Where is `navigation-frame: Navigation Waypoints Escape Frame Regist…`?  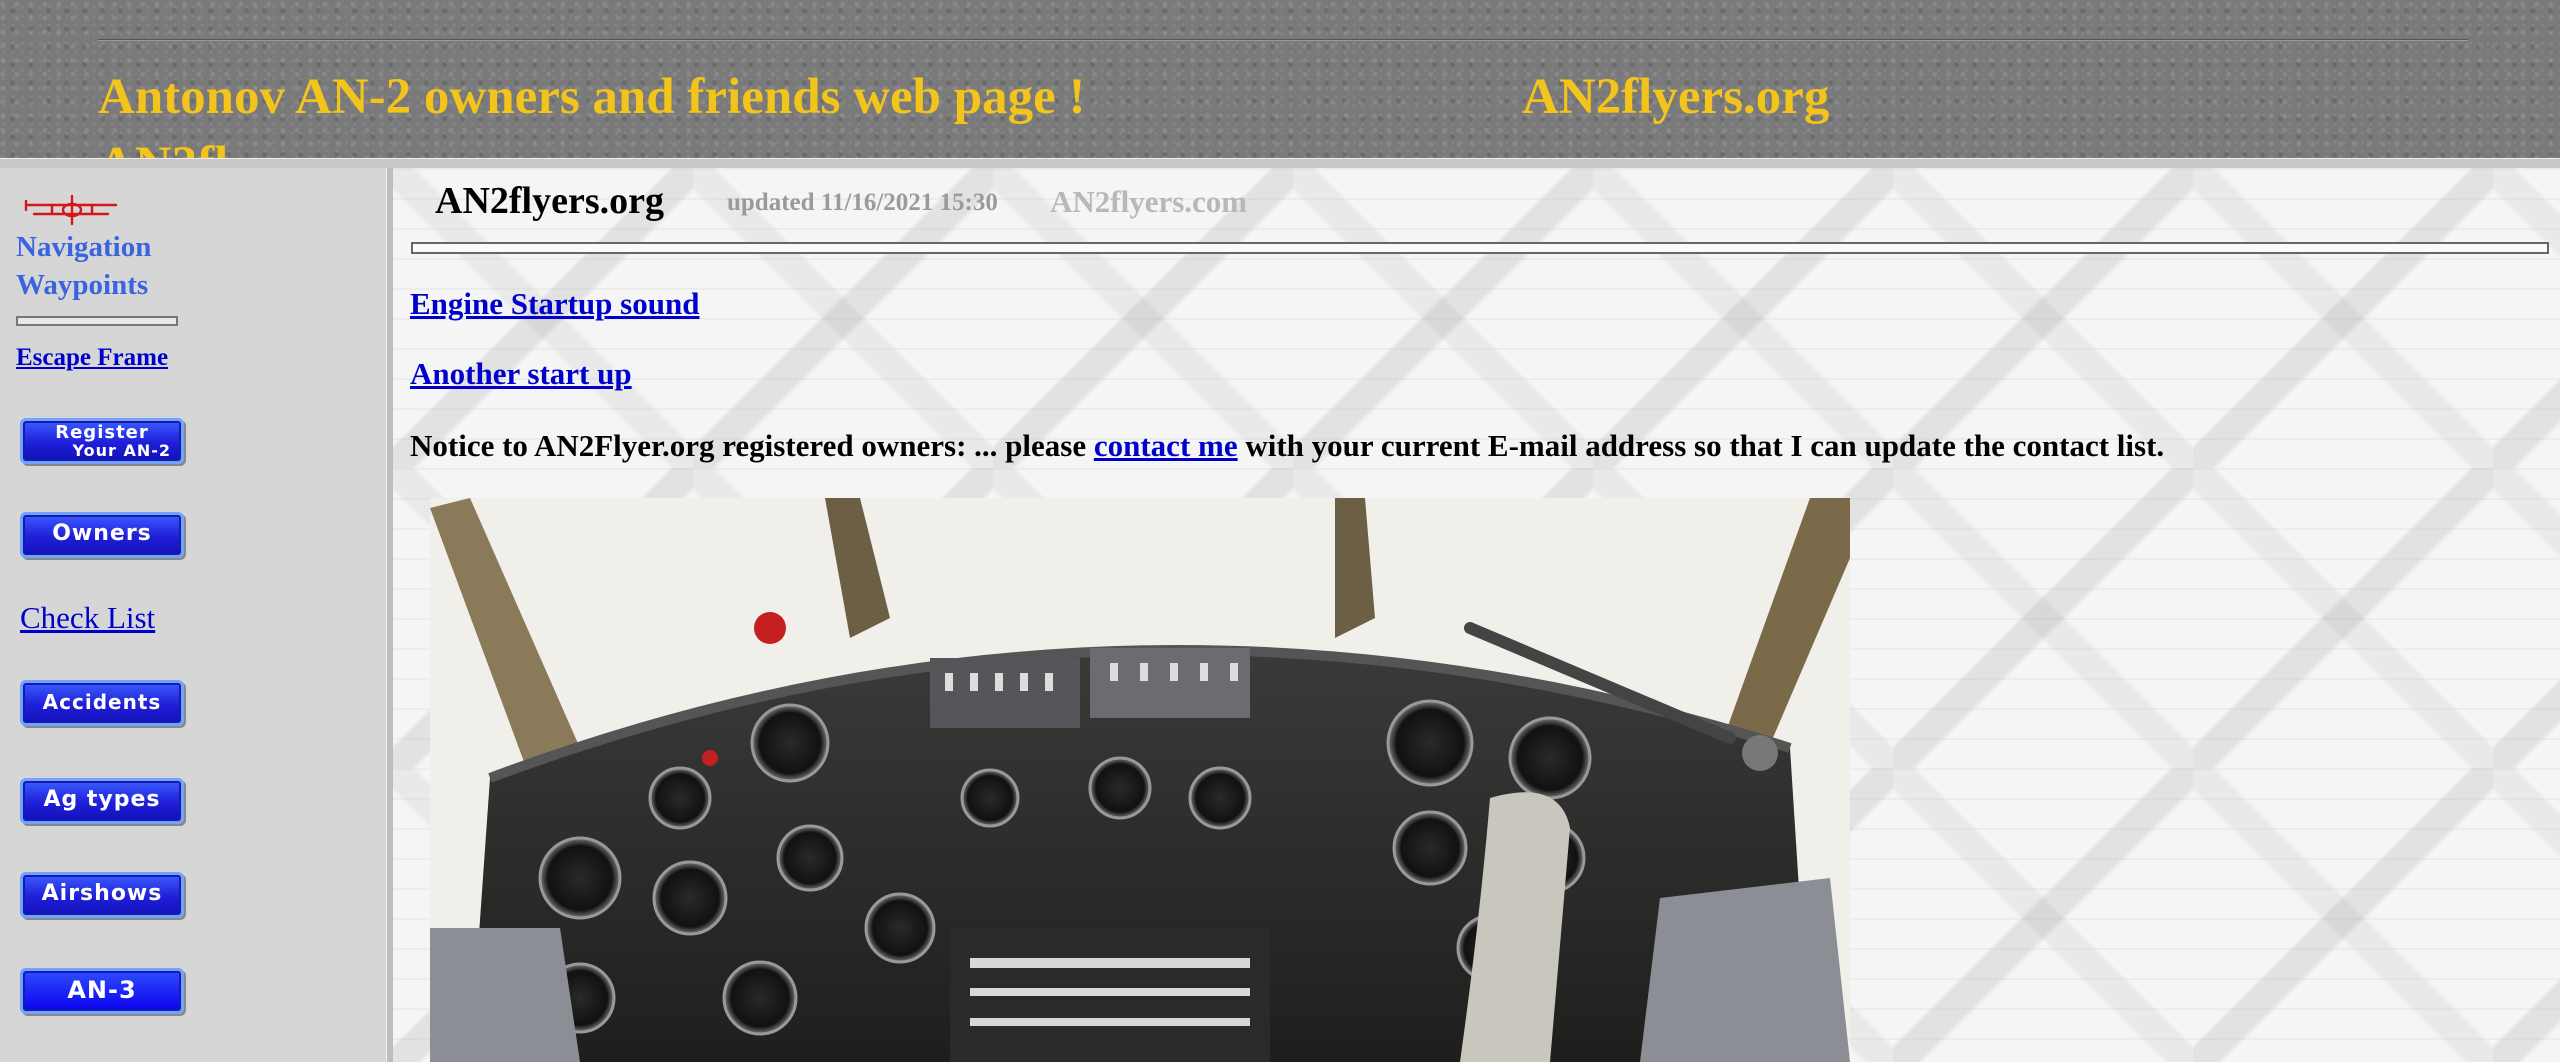
navigation-frame: Navigation Waypoints Escape Frame Regist… is located at coordinates (193, 615).